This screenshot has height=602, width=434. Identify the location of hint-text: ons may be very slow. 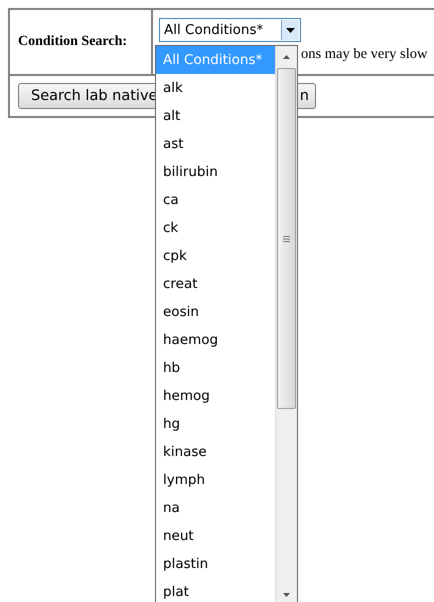
(364, 54).